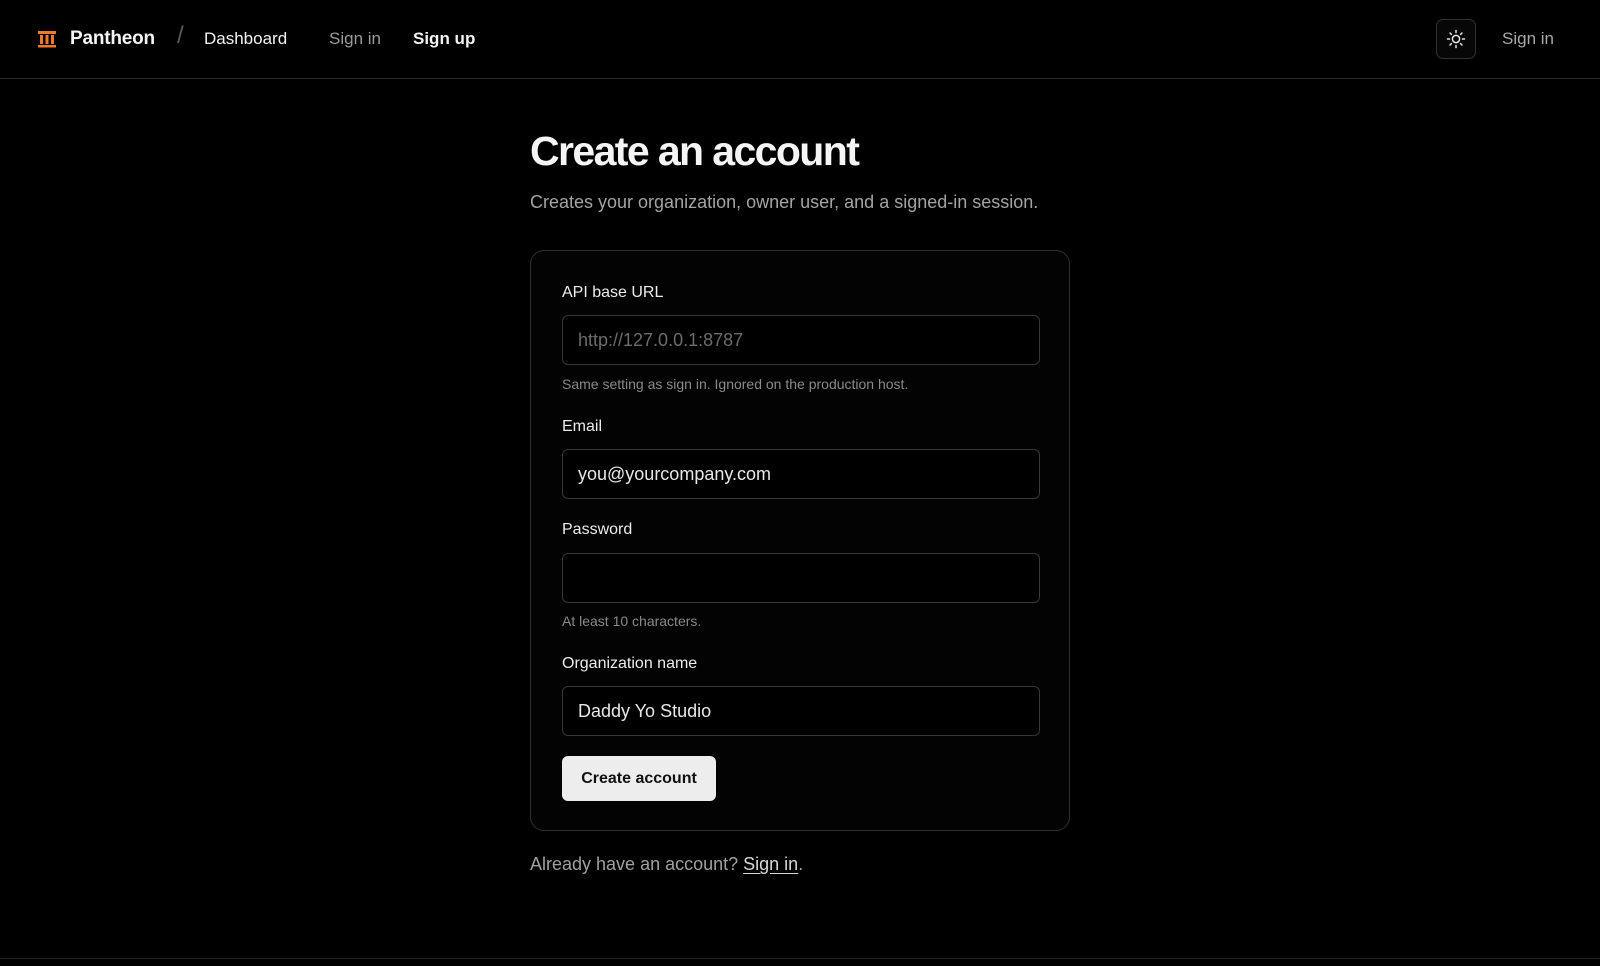  What do you see at coordinates (597, 529) in the screenshot?
I see `password-label: Password` at bounding box center [597, 529].